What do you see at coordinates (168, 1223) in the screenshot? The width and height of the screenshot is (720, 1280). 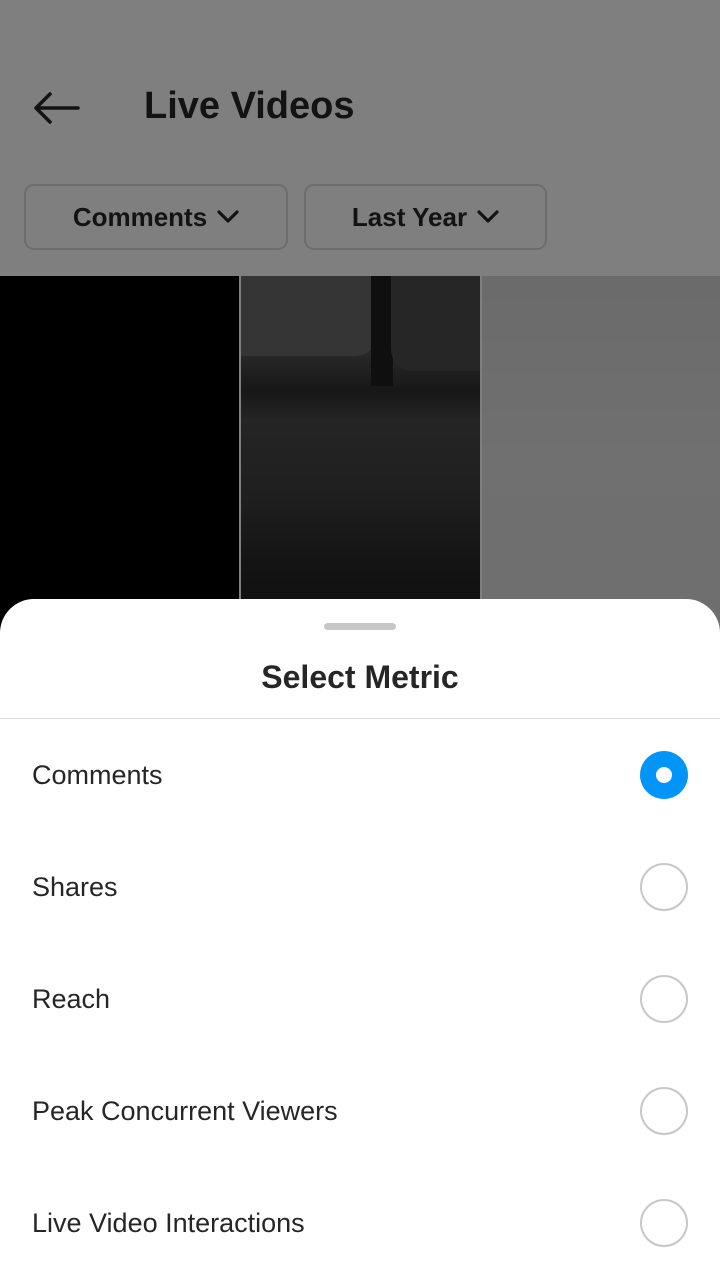 I see `option-label: Live Video Interactions` at bounding box center [168, 1223].